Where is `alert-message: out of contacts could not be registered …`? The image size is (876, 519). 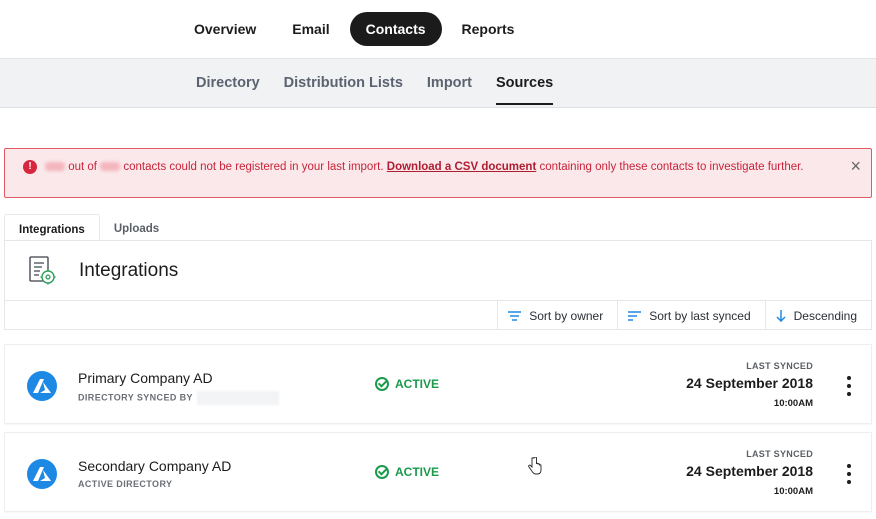
alert-message: out of contacts could not be registered … is located at coordinates (435, 167).